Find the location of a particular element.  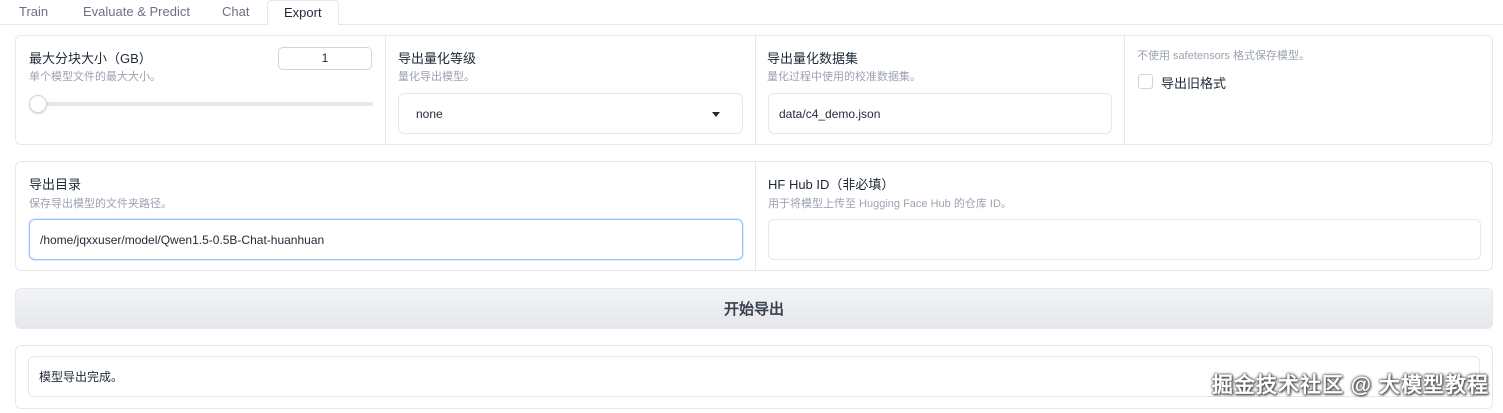

tab-evaluate-predict: Evaluate & Predict is located at coordinates (136, 12).